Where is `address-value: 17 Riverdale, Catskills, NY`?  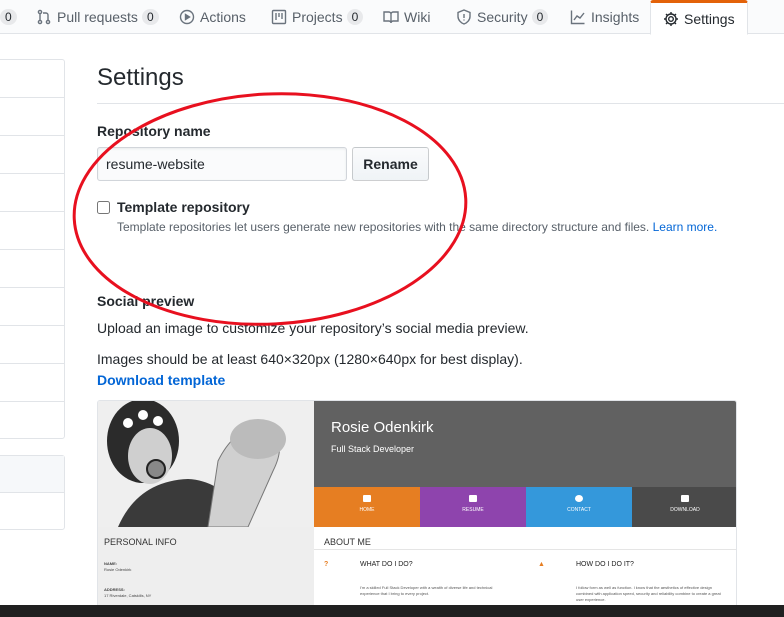 address-value: 17 Riverdale, Catskills, NY is located at coordinates (128, 595).